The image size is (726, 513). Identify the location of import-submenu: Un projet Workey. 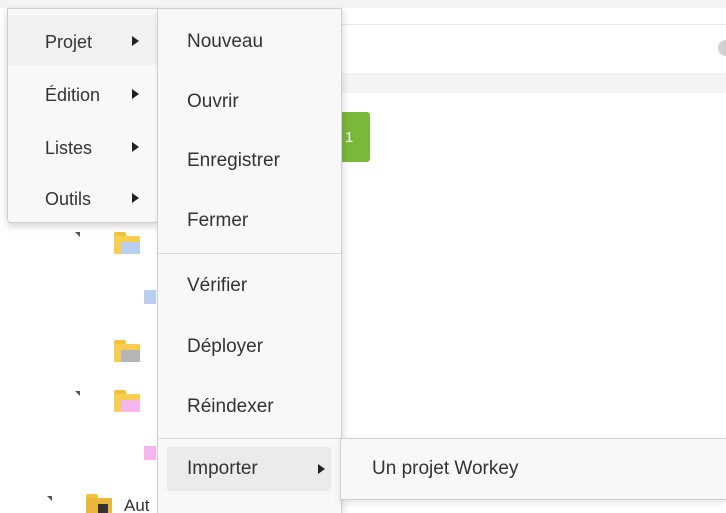
(533, 469).